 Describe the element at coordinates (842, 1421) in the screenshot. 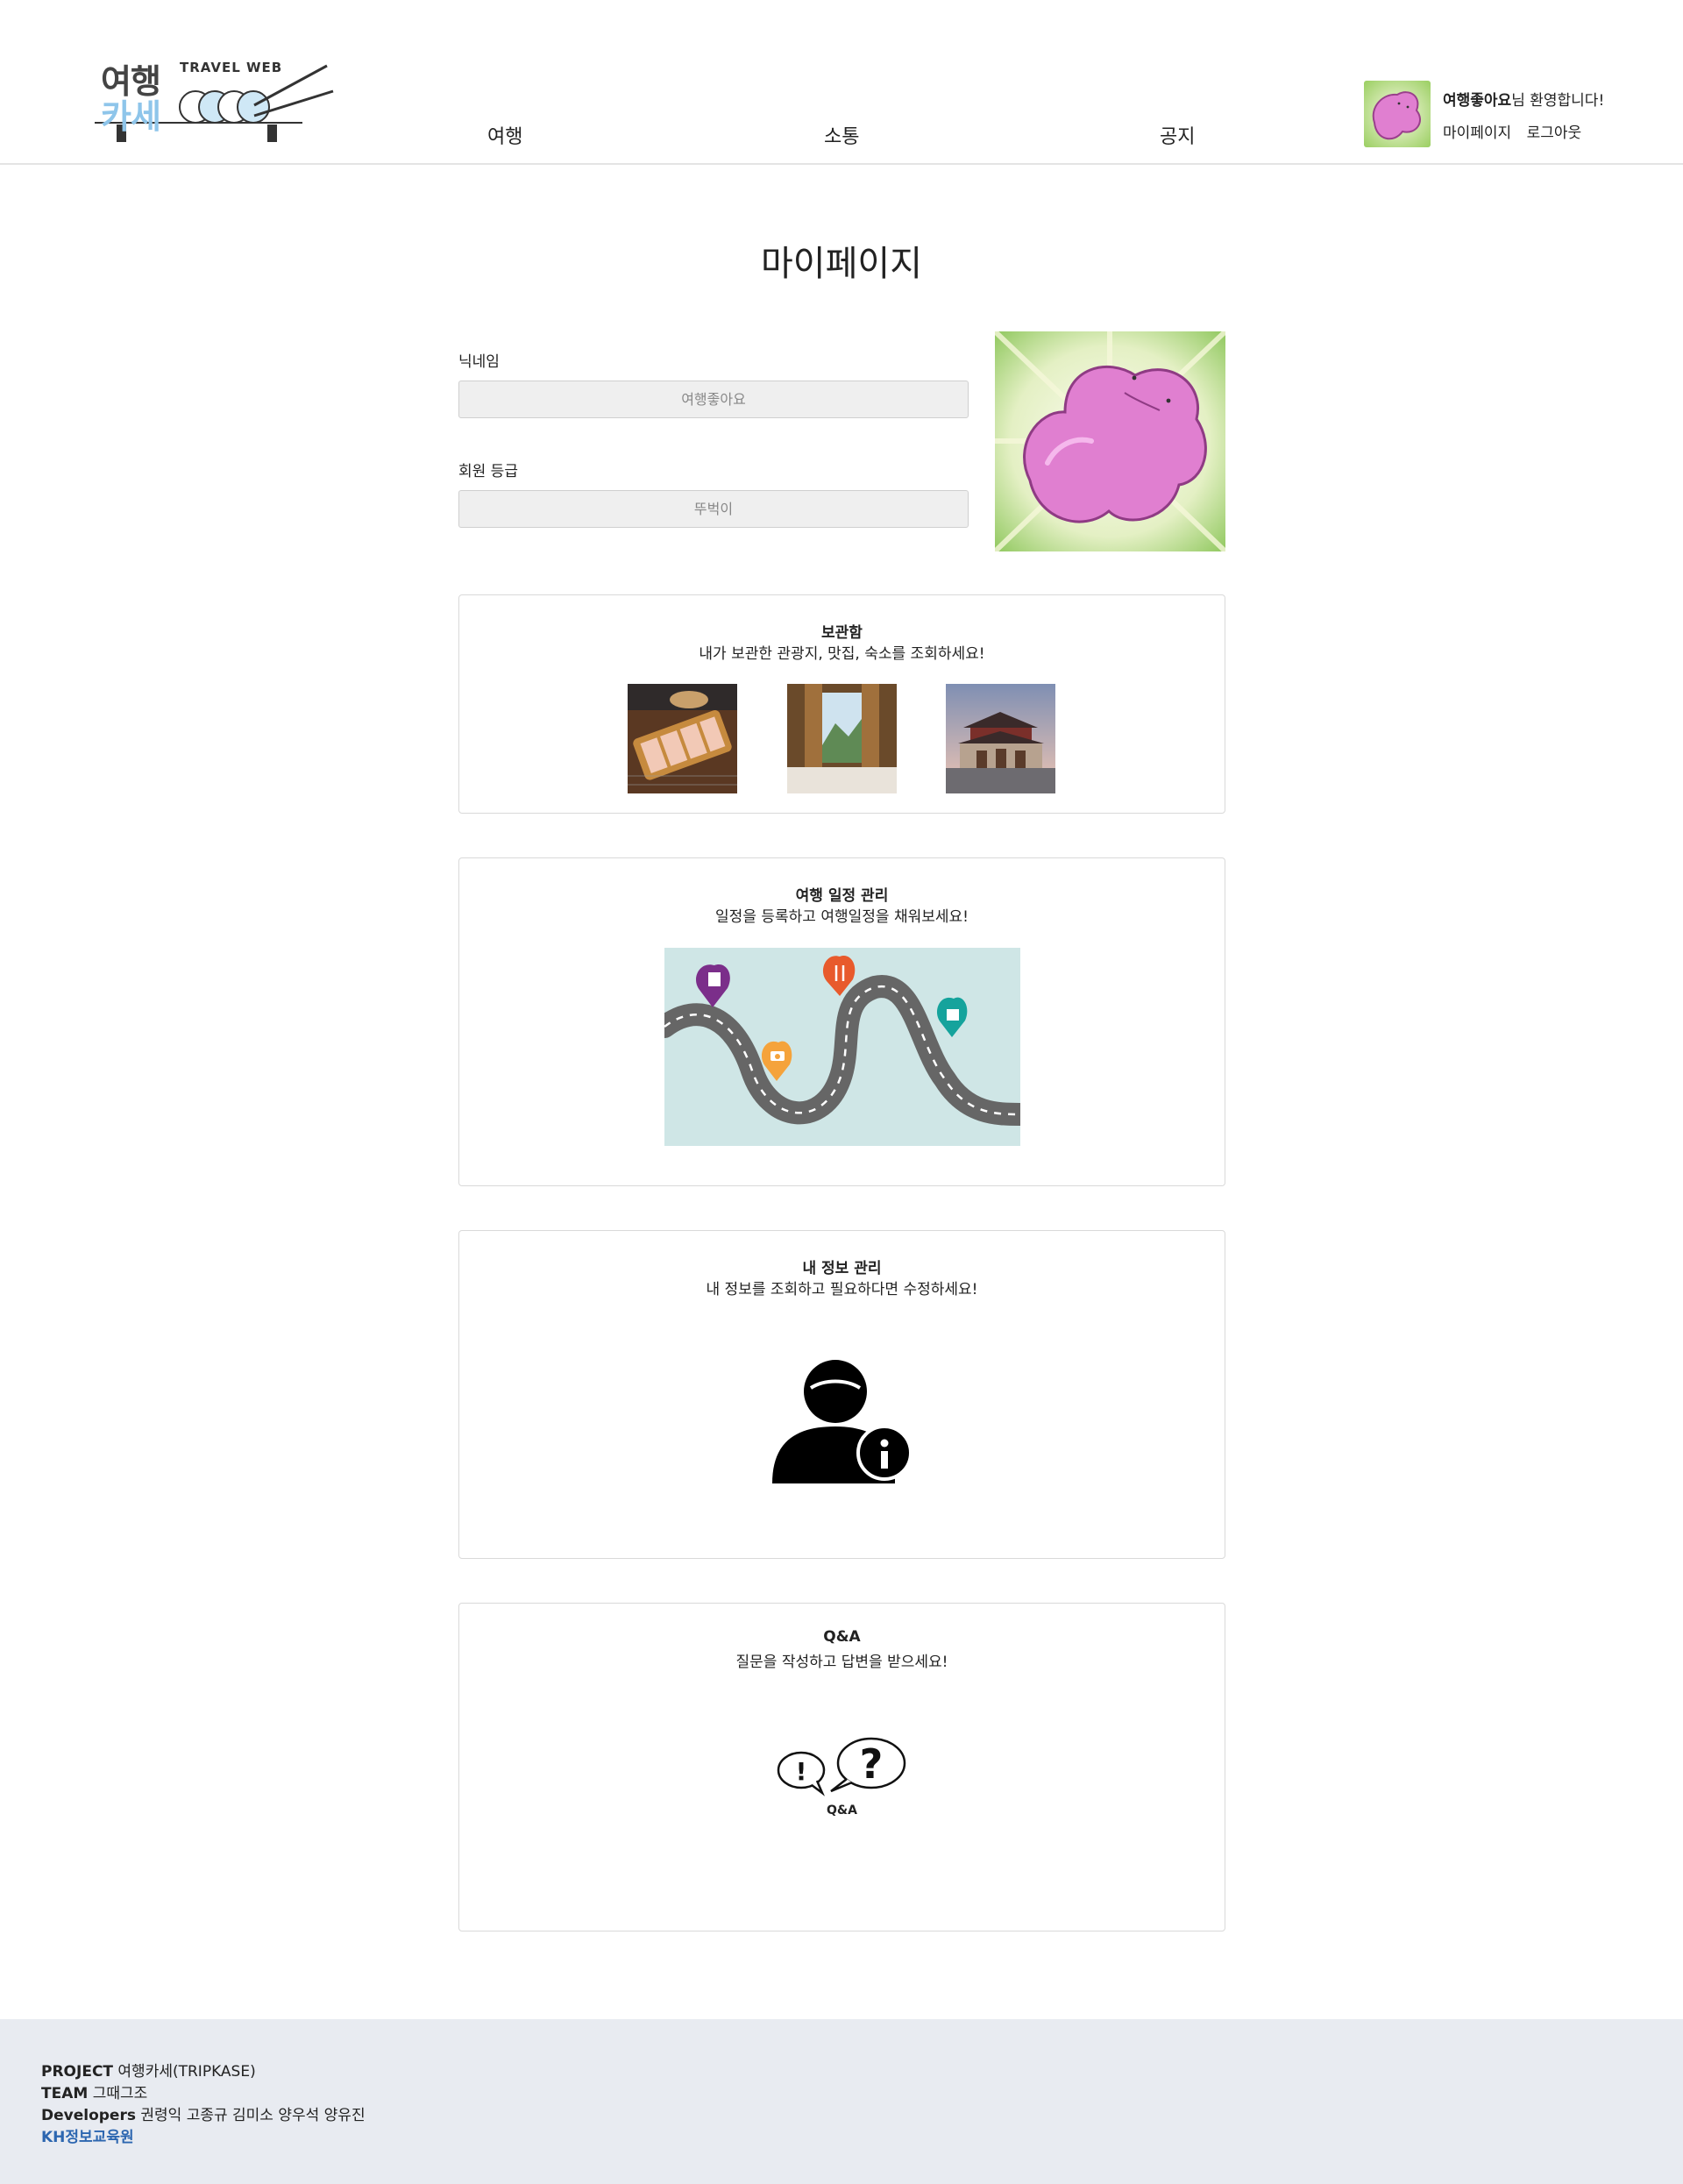

I see `user-info-icon` at that location.